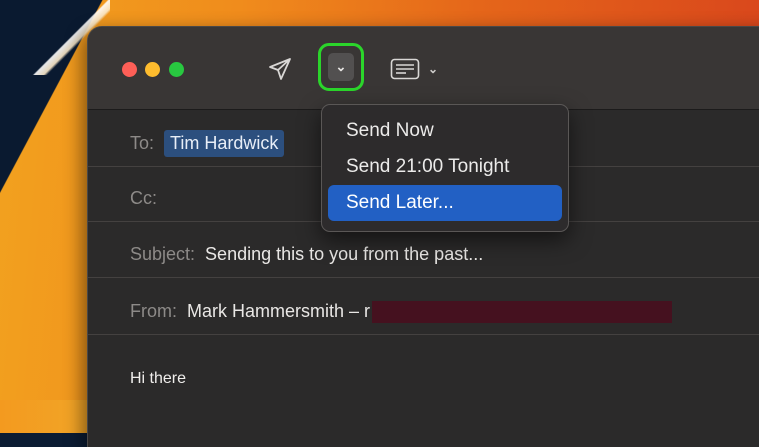 The image size is (759, 447). Describe the element at coordinates (176, 69) in the screenshot. I see `zoom-window-button` at that location.